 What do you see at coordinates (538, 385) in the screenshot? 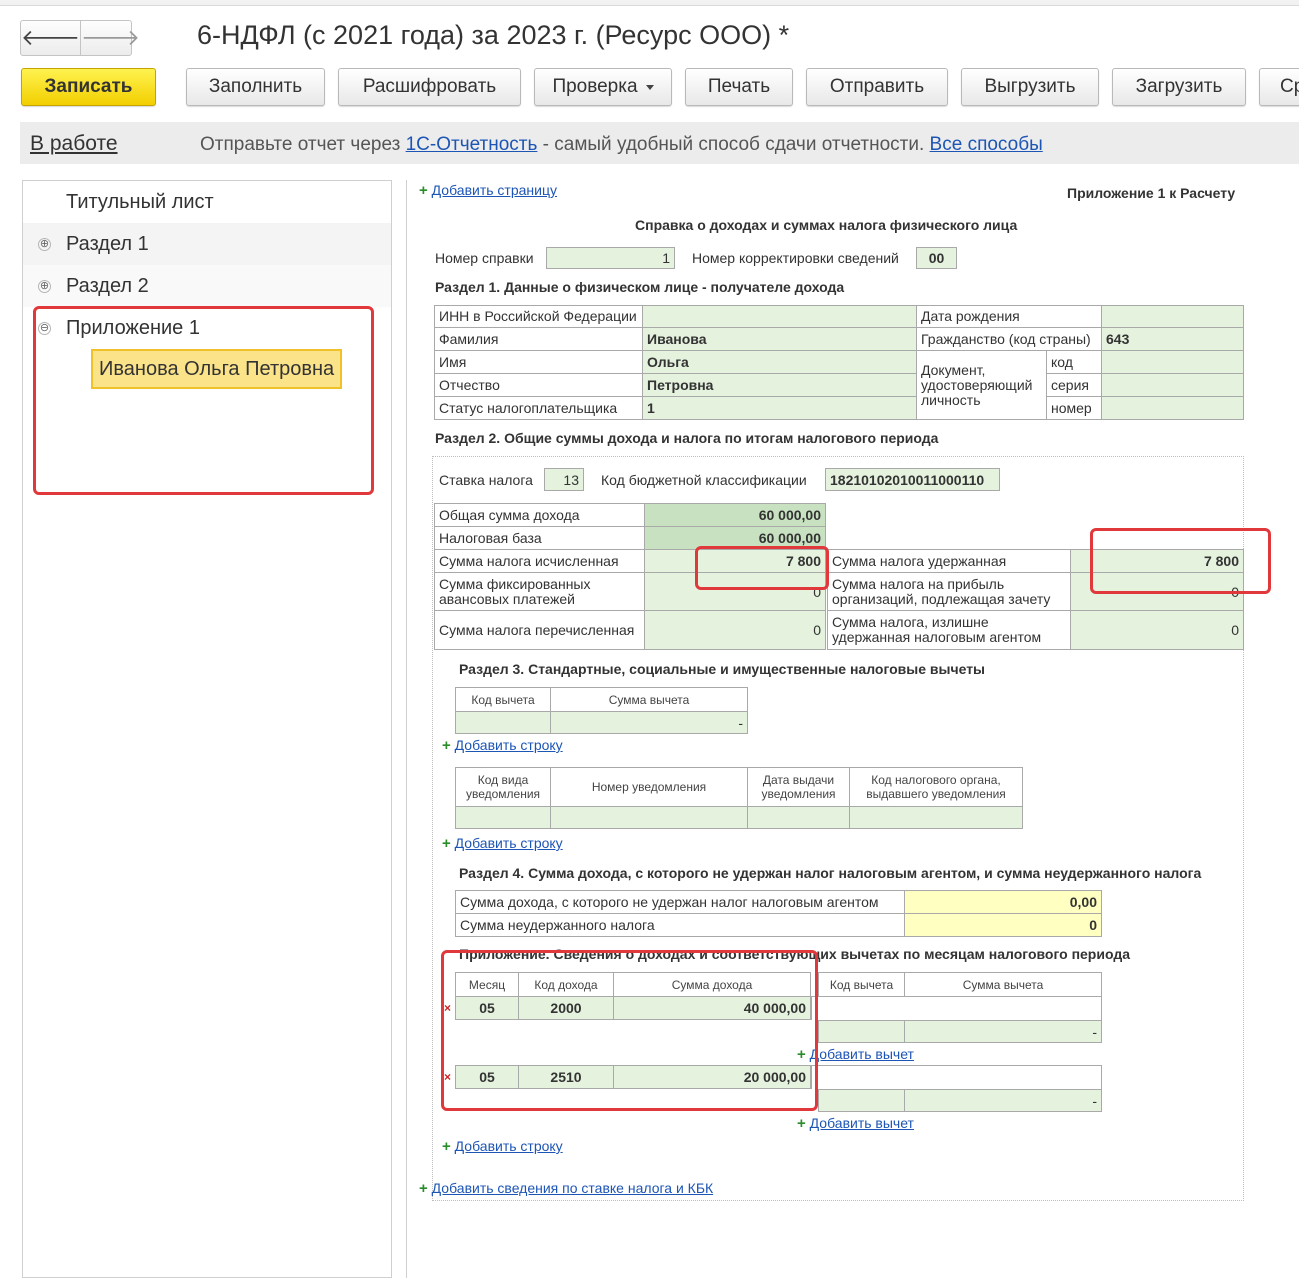
I see `patronymic-label: Отчество` at bounding box center [538, 385].